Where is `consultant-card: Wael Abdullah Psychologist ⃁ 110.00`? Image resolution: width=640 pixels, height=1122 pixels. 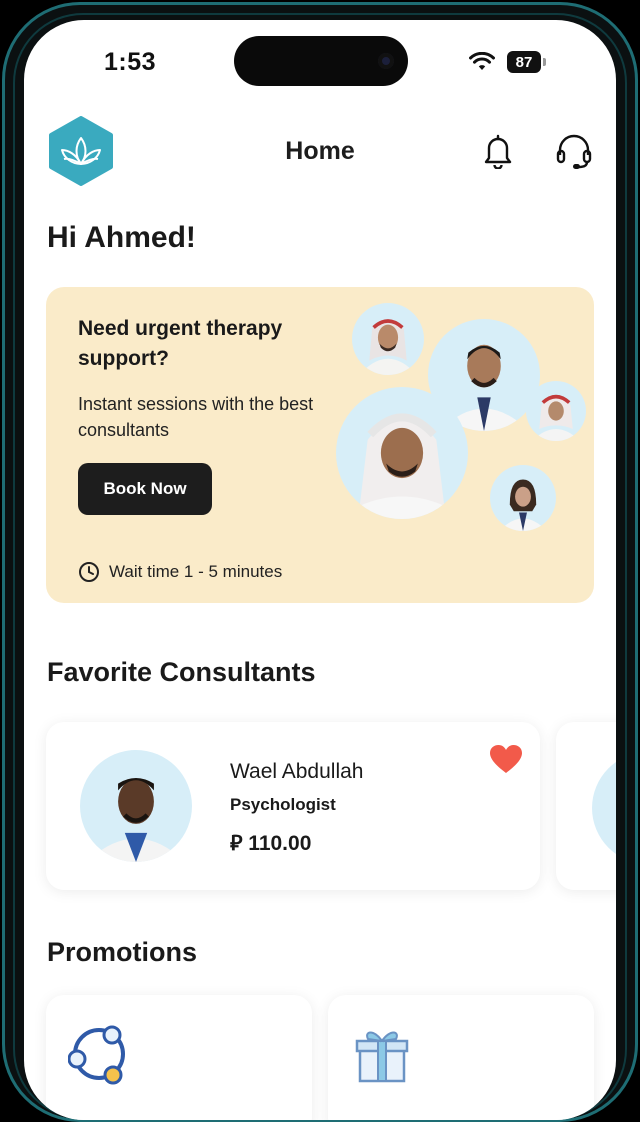 consultant-card: Wael Abdullah Psychologist ⃁ 110.00 is located at coordinates (293, 806).